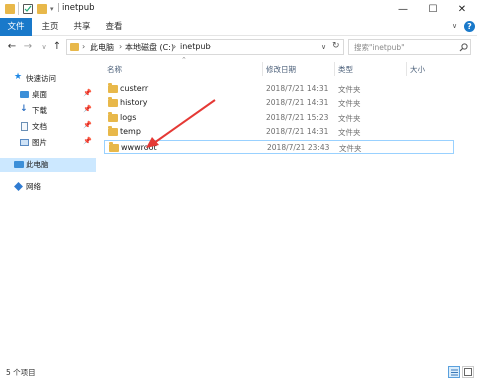  I want to click on search-placeholder: 搜索"inetpub", so click(379, 47).